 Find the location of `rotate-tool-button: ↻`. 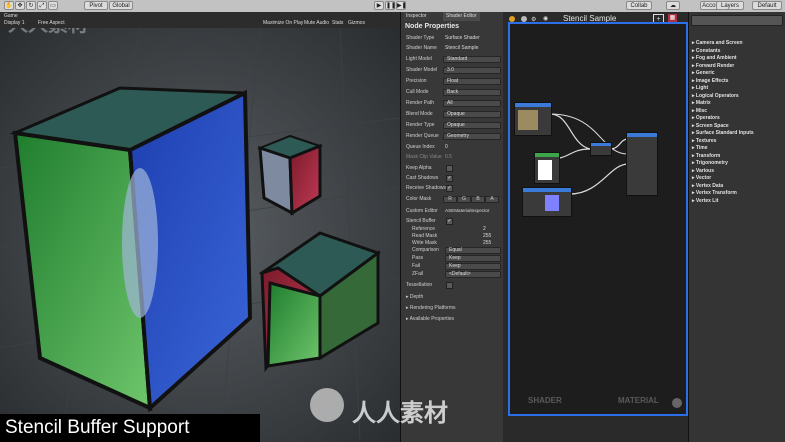

rotate-tool-button: ↻ is located at coordinates (31, 5).